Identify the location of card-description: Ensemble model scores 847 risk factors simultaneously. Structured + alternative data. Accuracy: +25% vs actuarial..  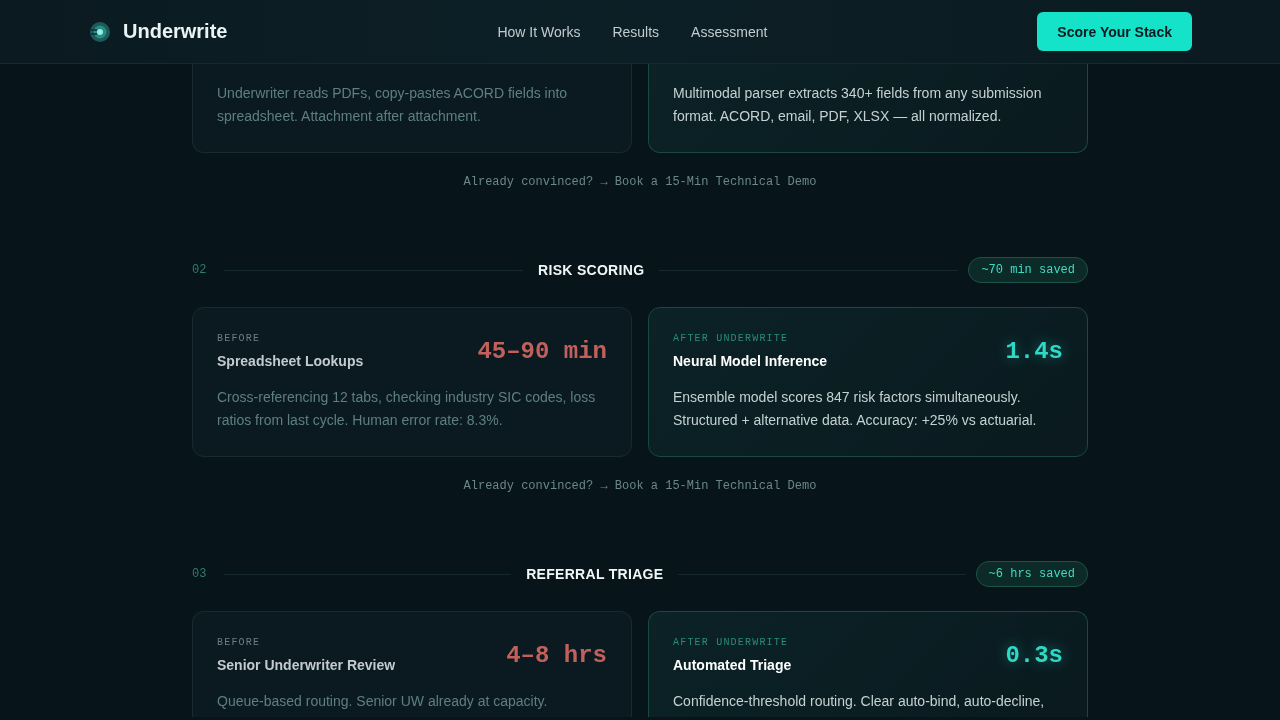
(855, 409).